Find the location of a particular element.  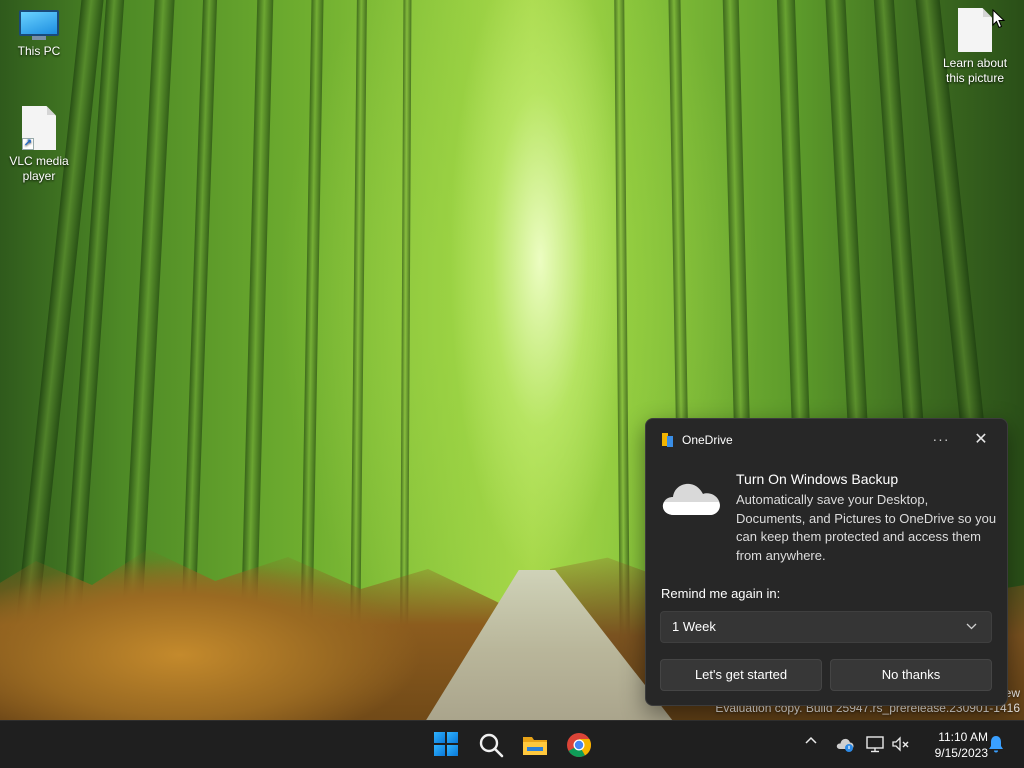

cloud-icon is located at coordinates (691, 499).